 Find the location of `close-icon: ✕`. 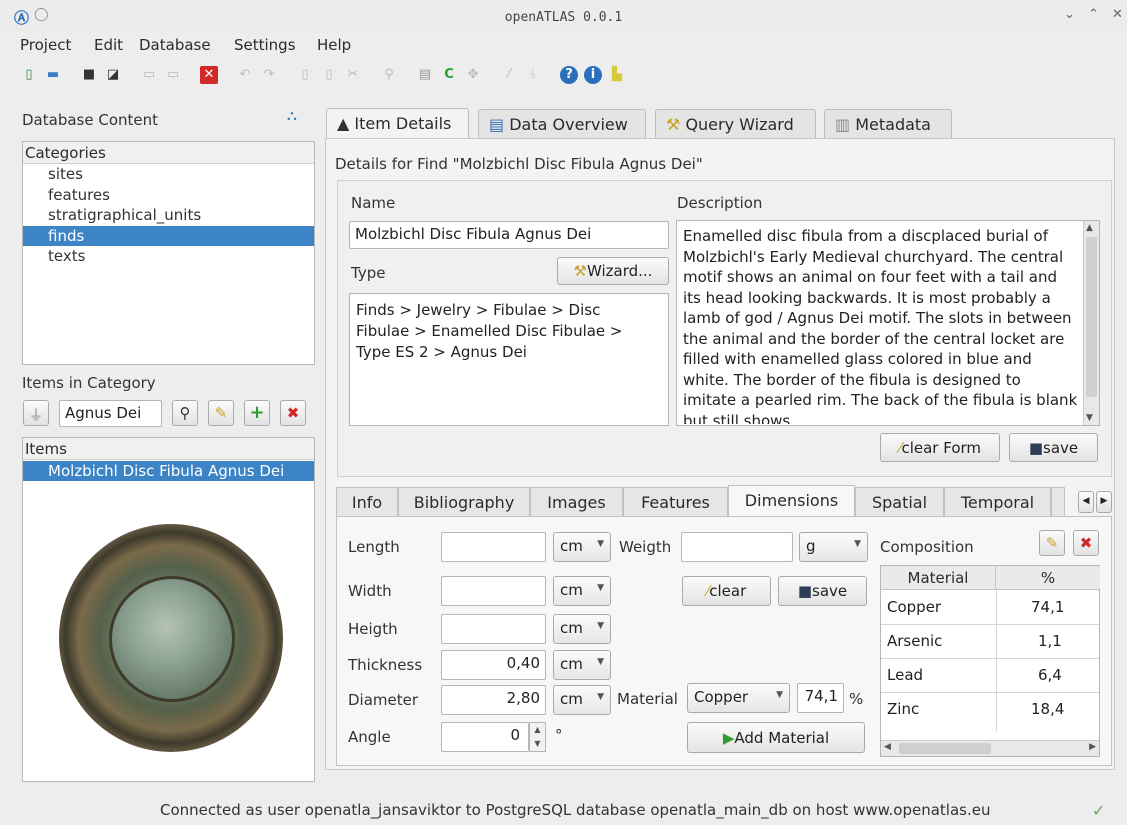

close-icon: ✕ is located at coordinates (209, 75).